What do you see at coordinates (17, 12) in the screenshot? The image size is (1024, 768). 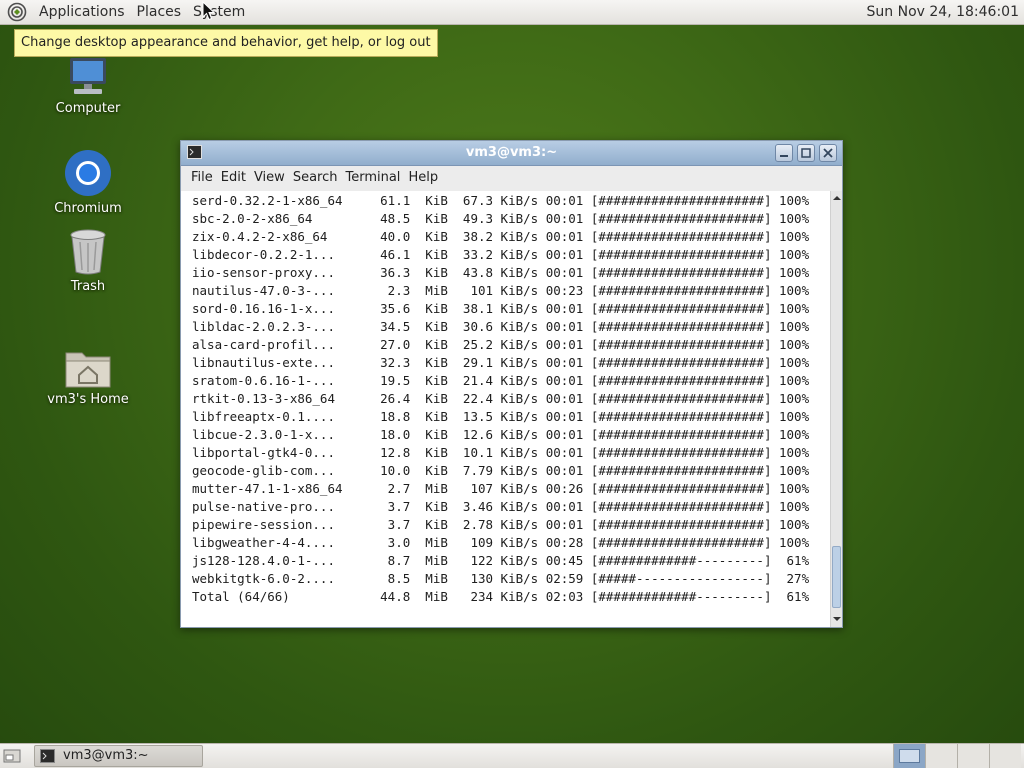 I see `distro-logo-icon` at bounding box center [17, 12].